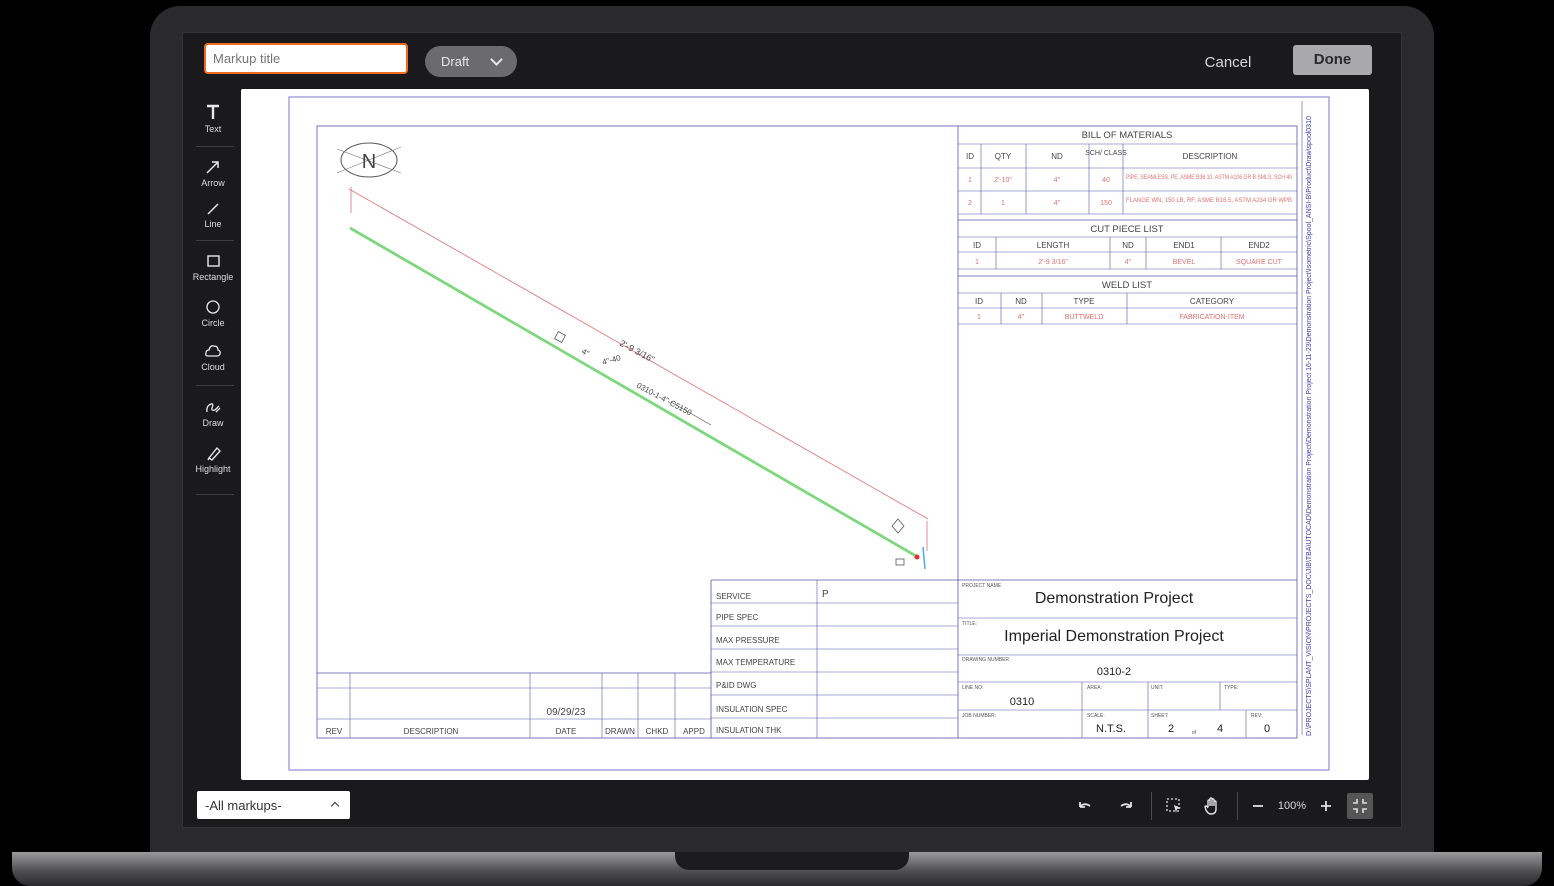 The image size is (1554, 886). I want to click on tool-text: Text, so click(213, 118).